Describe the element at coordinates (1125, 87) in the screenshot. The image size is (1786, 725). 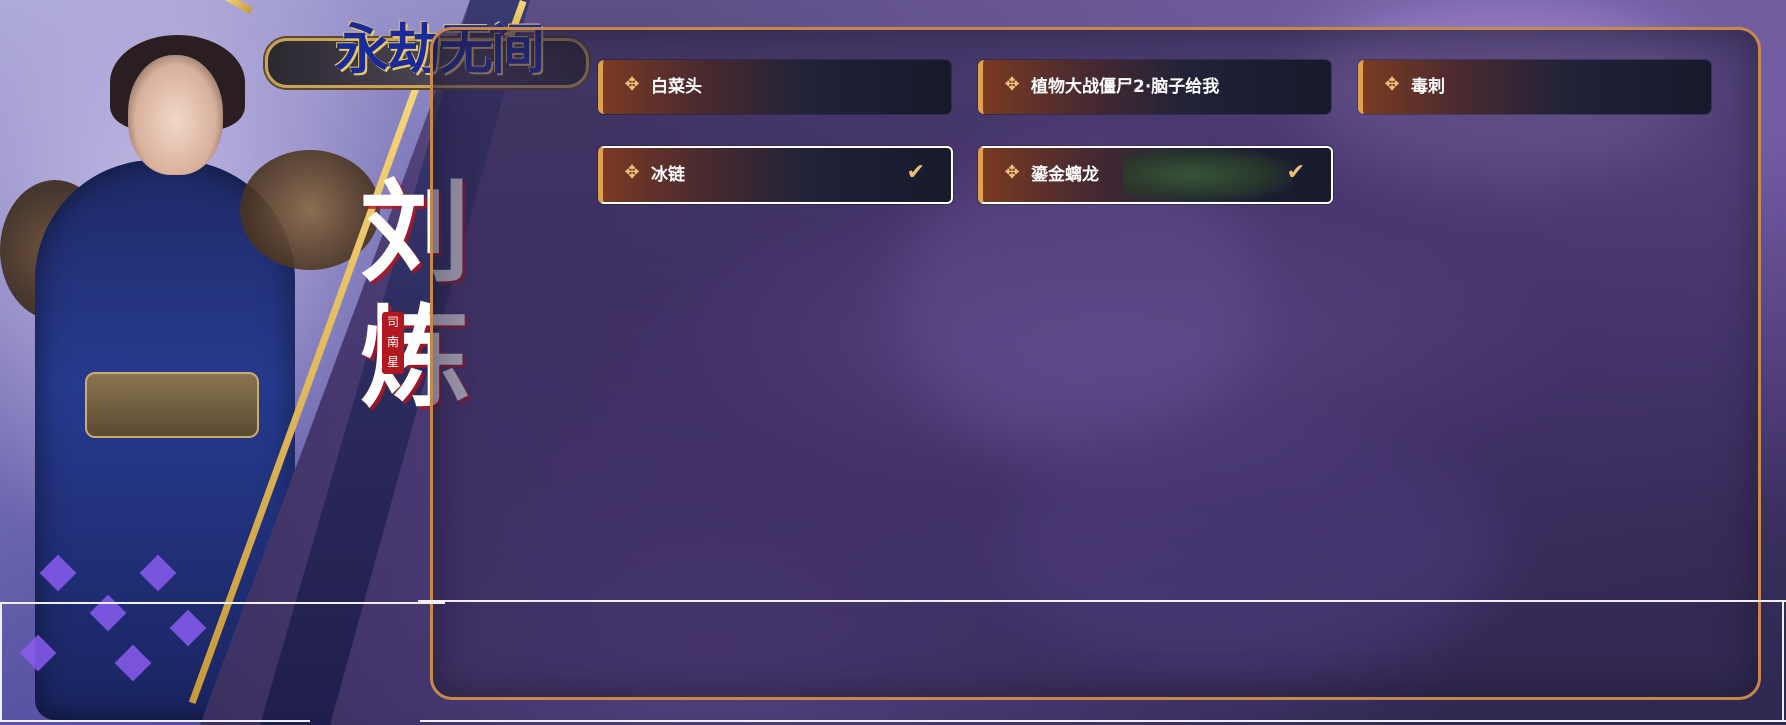
I see `item-card-label: 植物大战僵尸2·脑子给我` at that location.